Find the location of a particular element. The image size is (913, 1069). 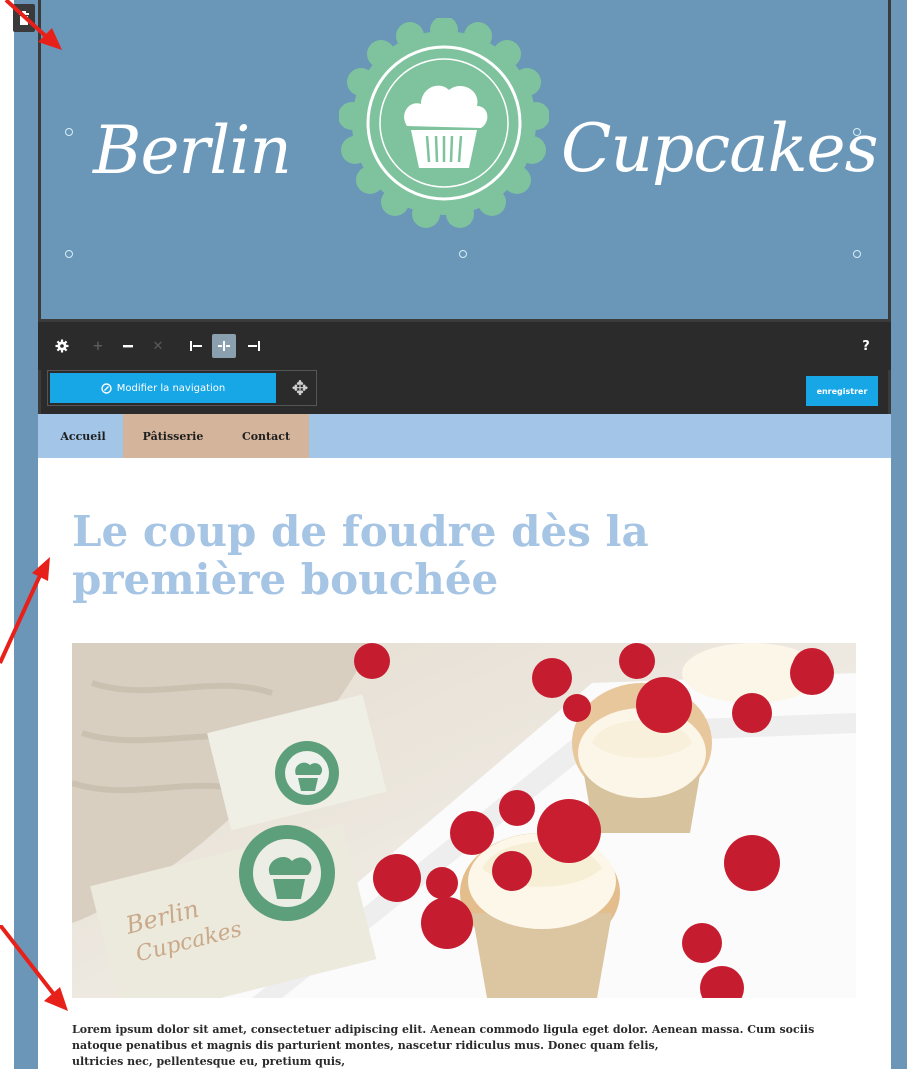

nav-item-patisserie: Pâtisserie is located at coordinates (173, 436).